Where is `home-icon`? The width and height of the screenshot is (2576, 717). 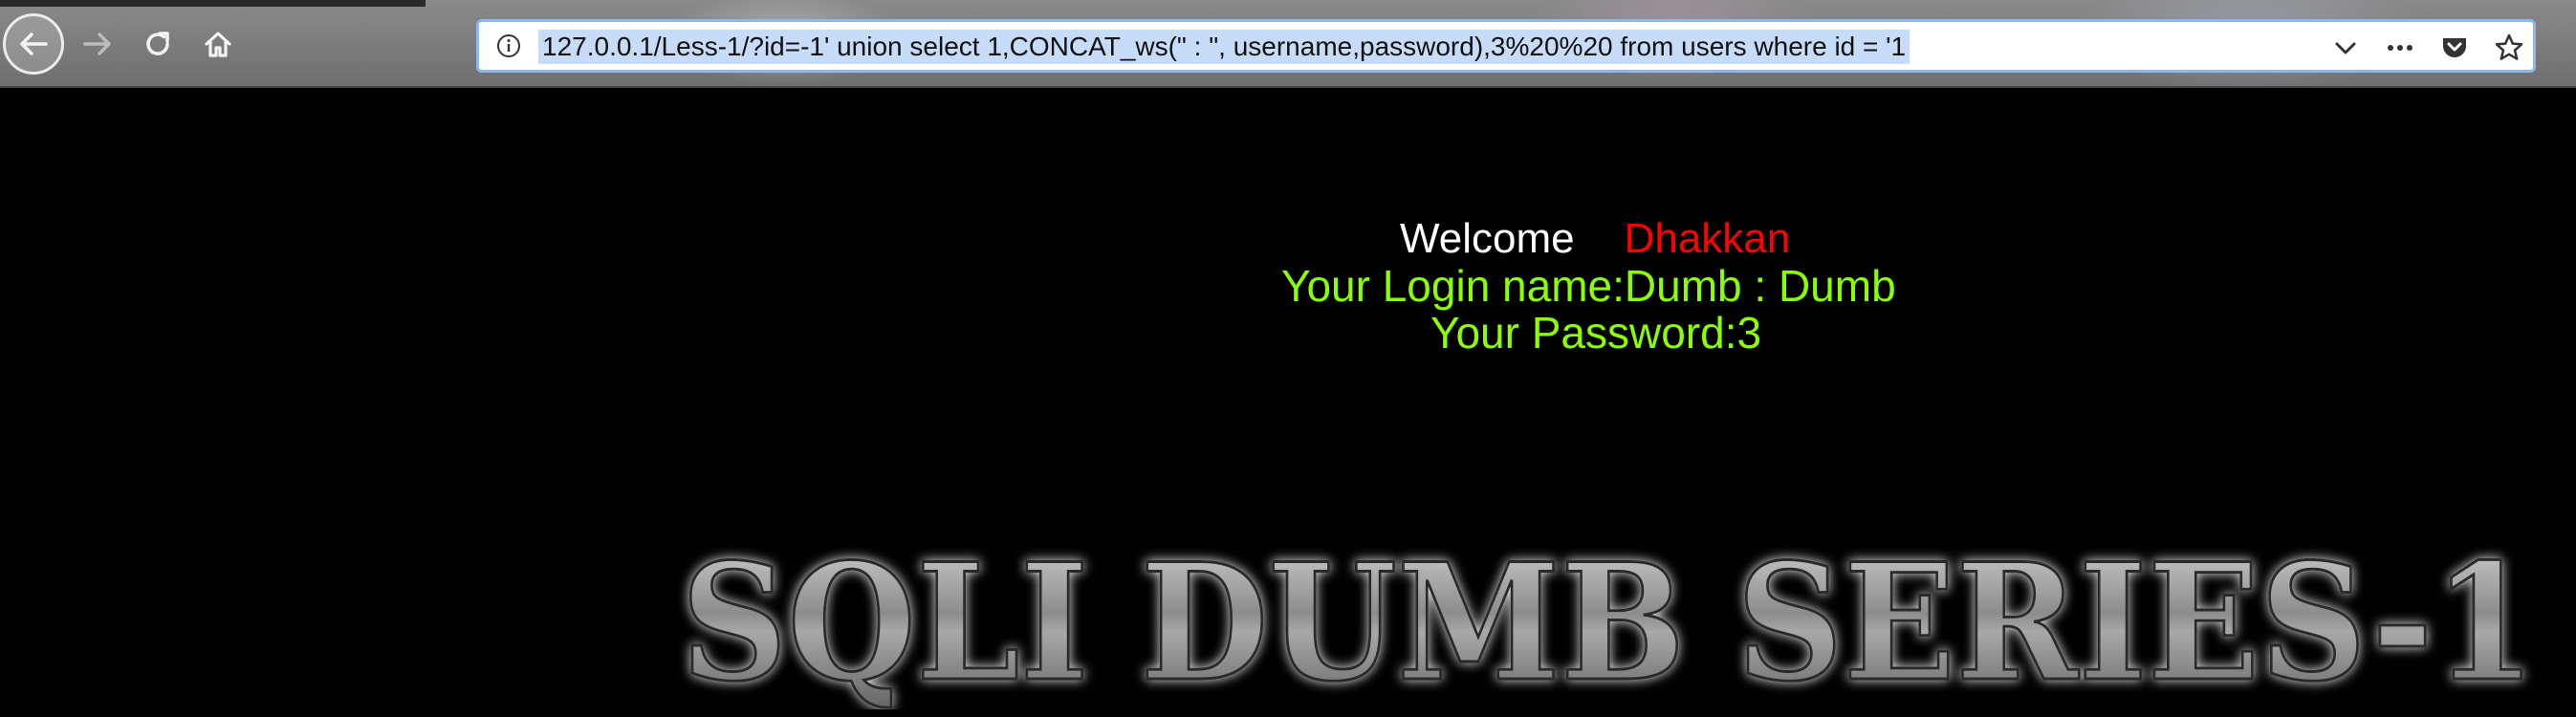
home-icon is located at coordinates (218, 44).